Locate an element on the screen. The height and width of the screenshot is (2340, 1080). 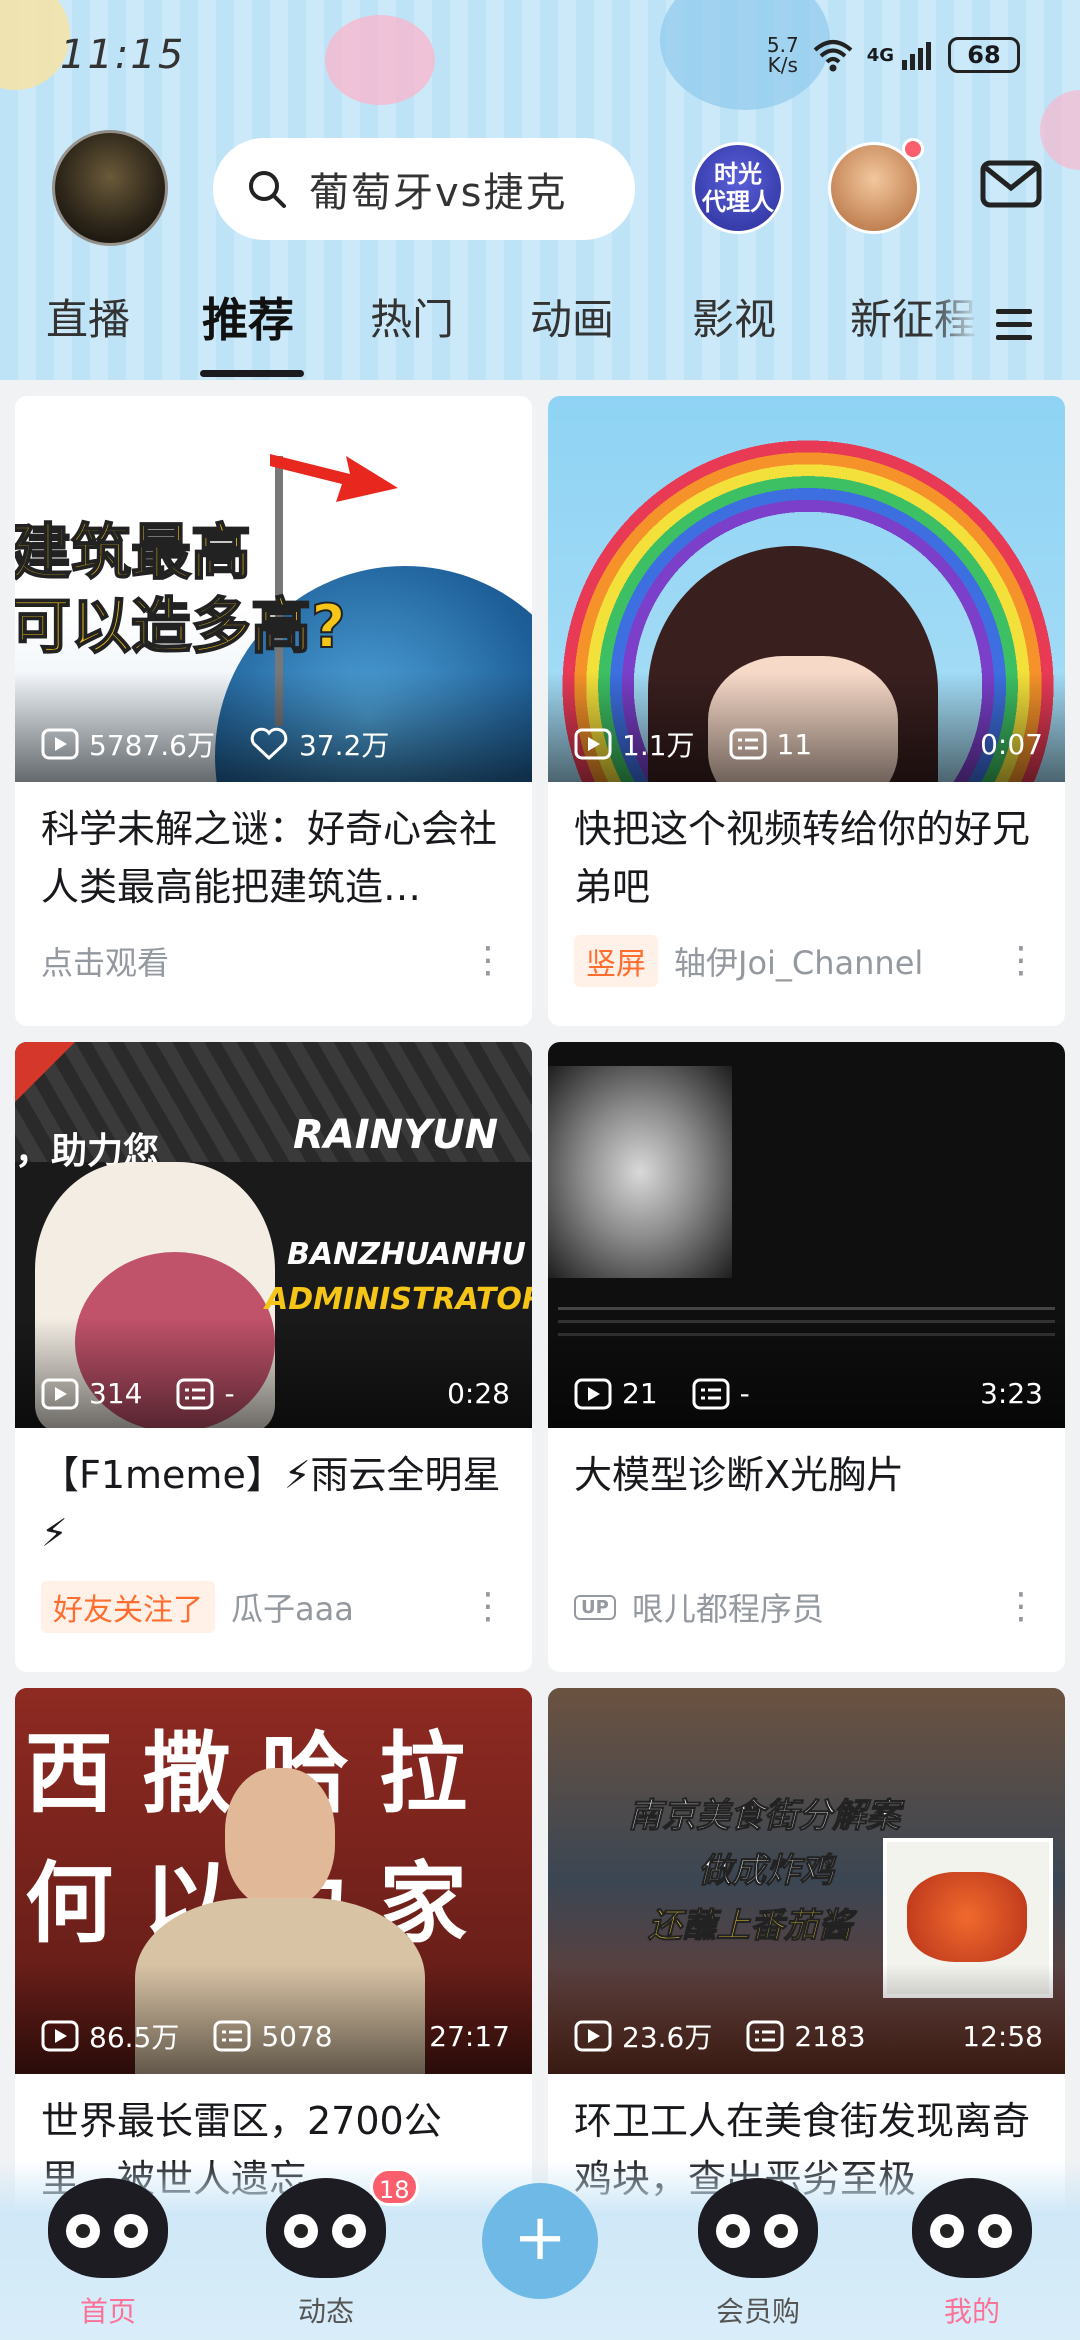
status-bar: 11:15 5.7 K/s 4G 68 is located at coordinates (540, 55).